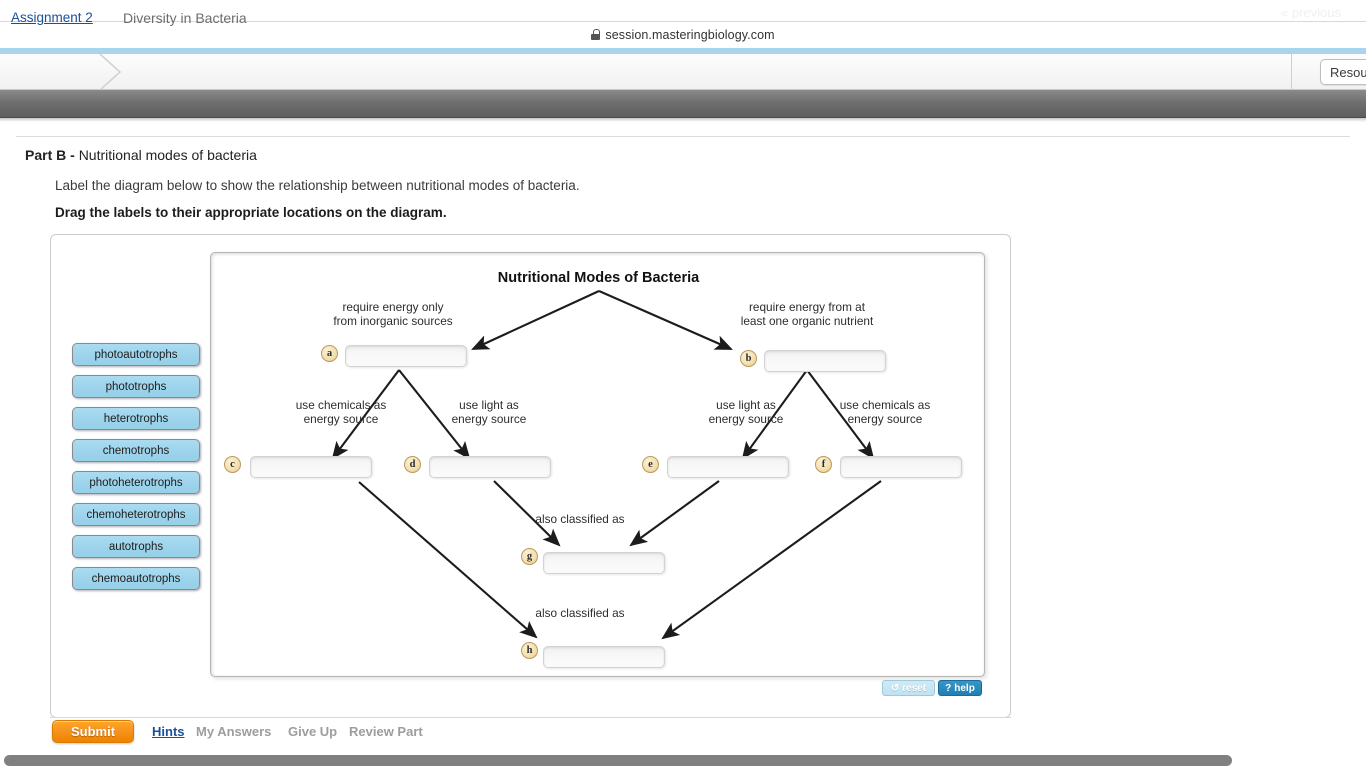 The image size is (1366, 768). What do you see at coordinates (580, 613) in the screenshot?
I see `annotation-h-branch: also classified as` at bounding box center [580, 613].